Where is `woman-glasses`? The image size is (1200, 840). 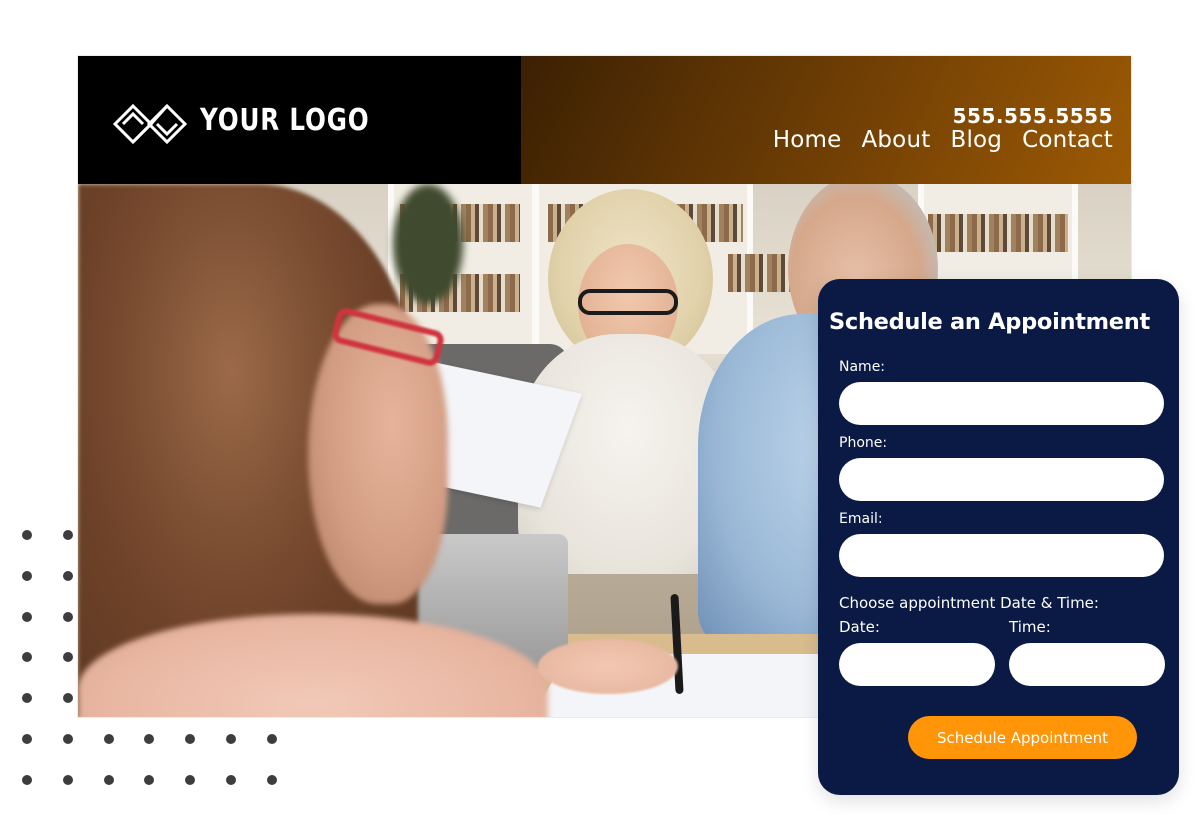
woman-glasses is located at coordinates (628, 302).